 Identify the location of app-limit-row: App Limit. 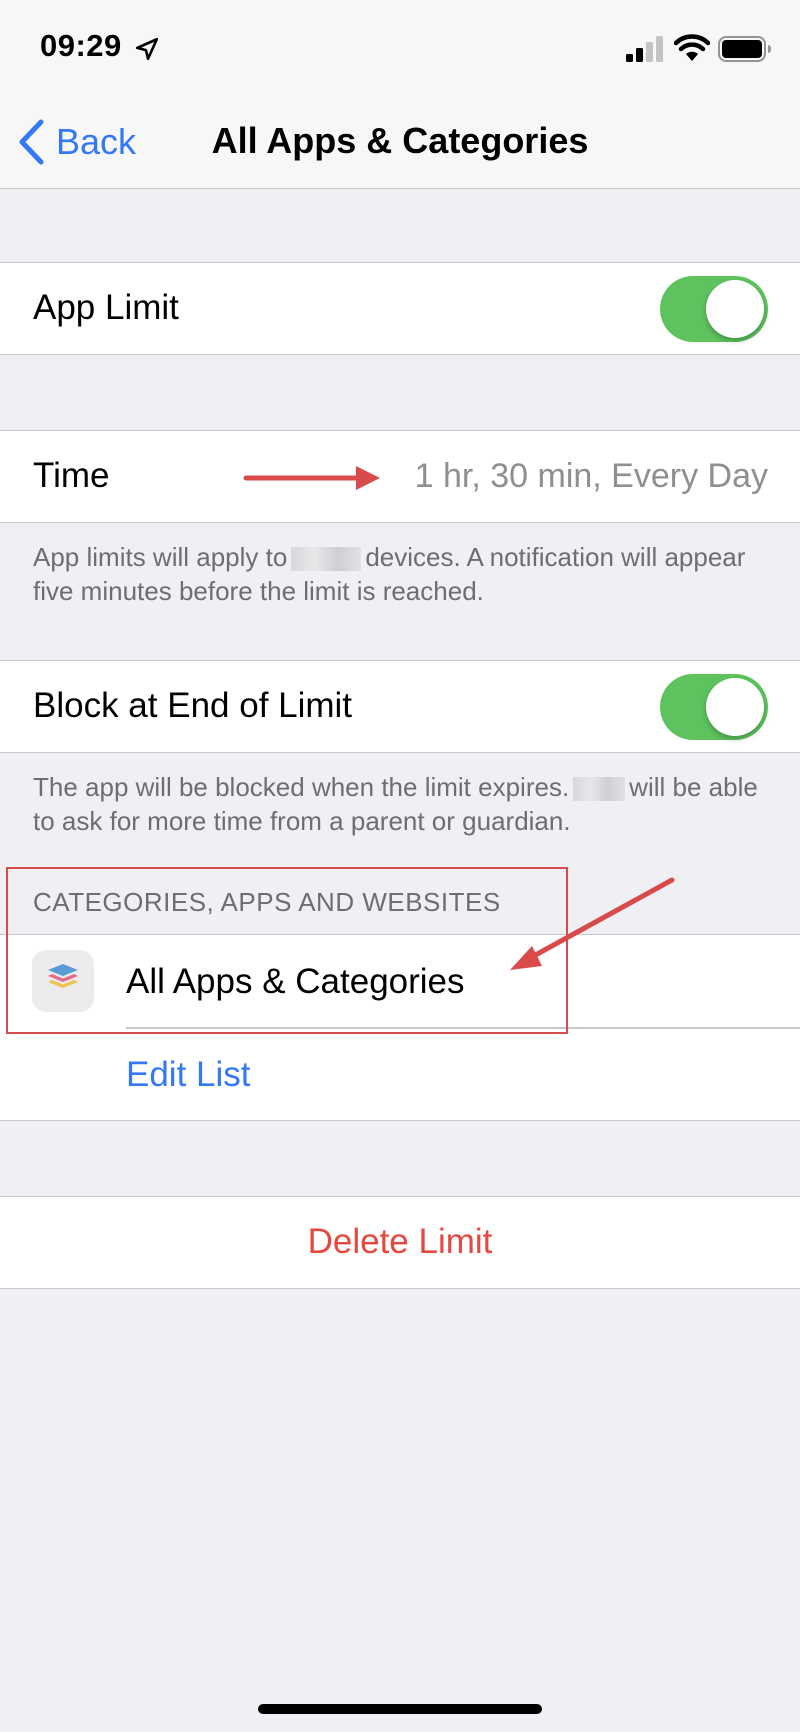
(400, 308).